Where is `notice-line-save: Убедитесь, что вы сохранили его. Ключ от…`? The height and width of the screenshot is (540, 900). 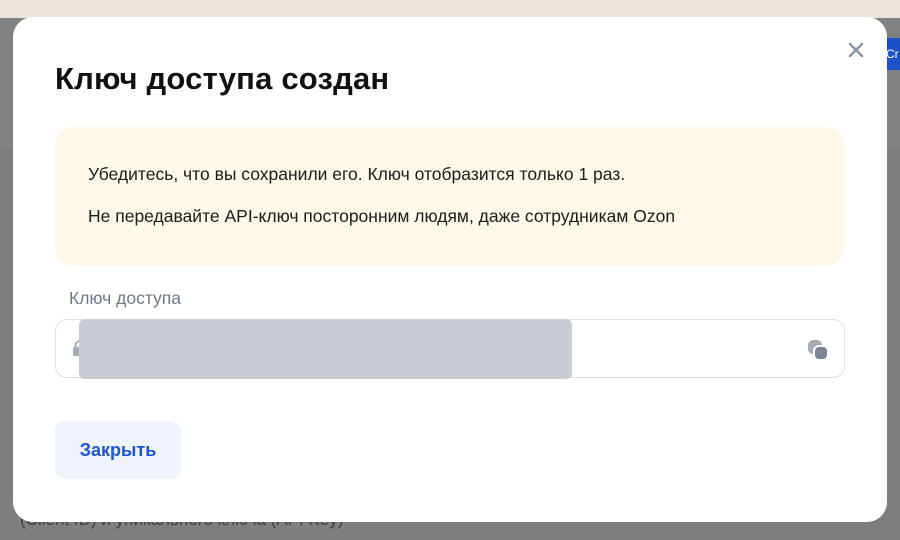 notice-line-save: Убедитесь, что вы сохранили его. Ключ от… is located at coordinates (357, 174).